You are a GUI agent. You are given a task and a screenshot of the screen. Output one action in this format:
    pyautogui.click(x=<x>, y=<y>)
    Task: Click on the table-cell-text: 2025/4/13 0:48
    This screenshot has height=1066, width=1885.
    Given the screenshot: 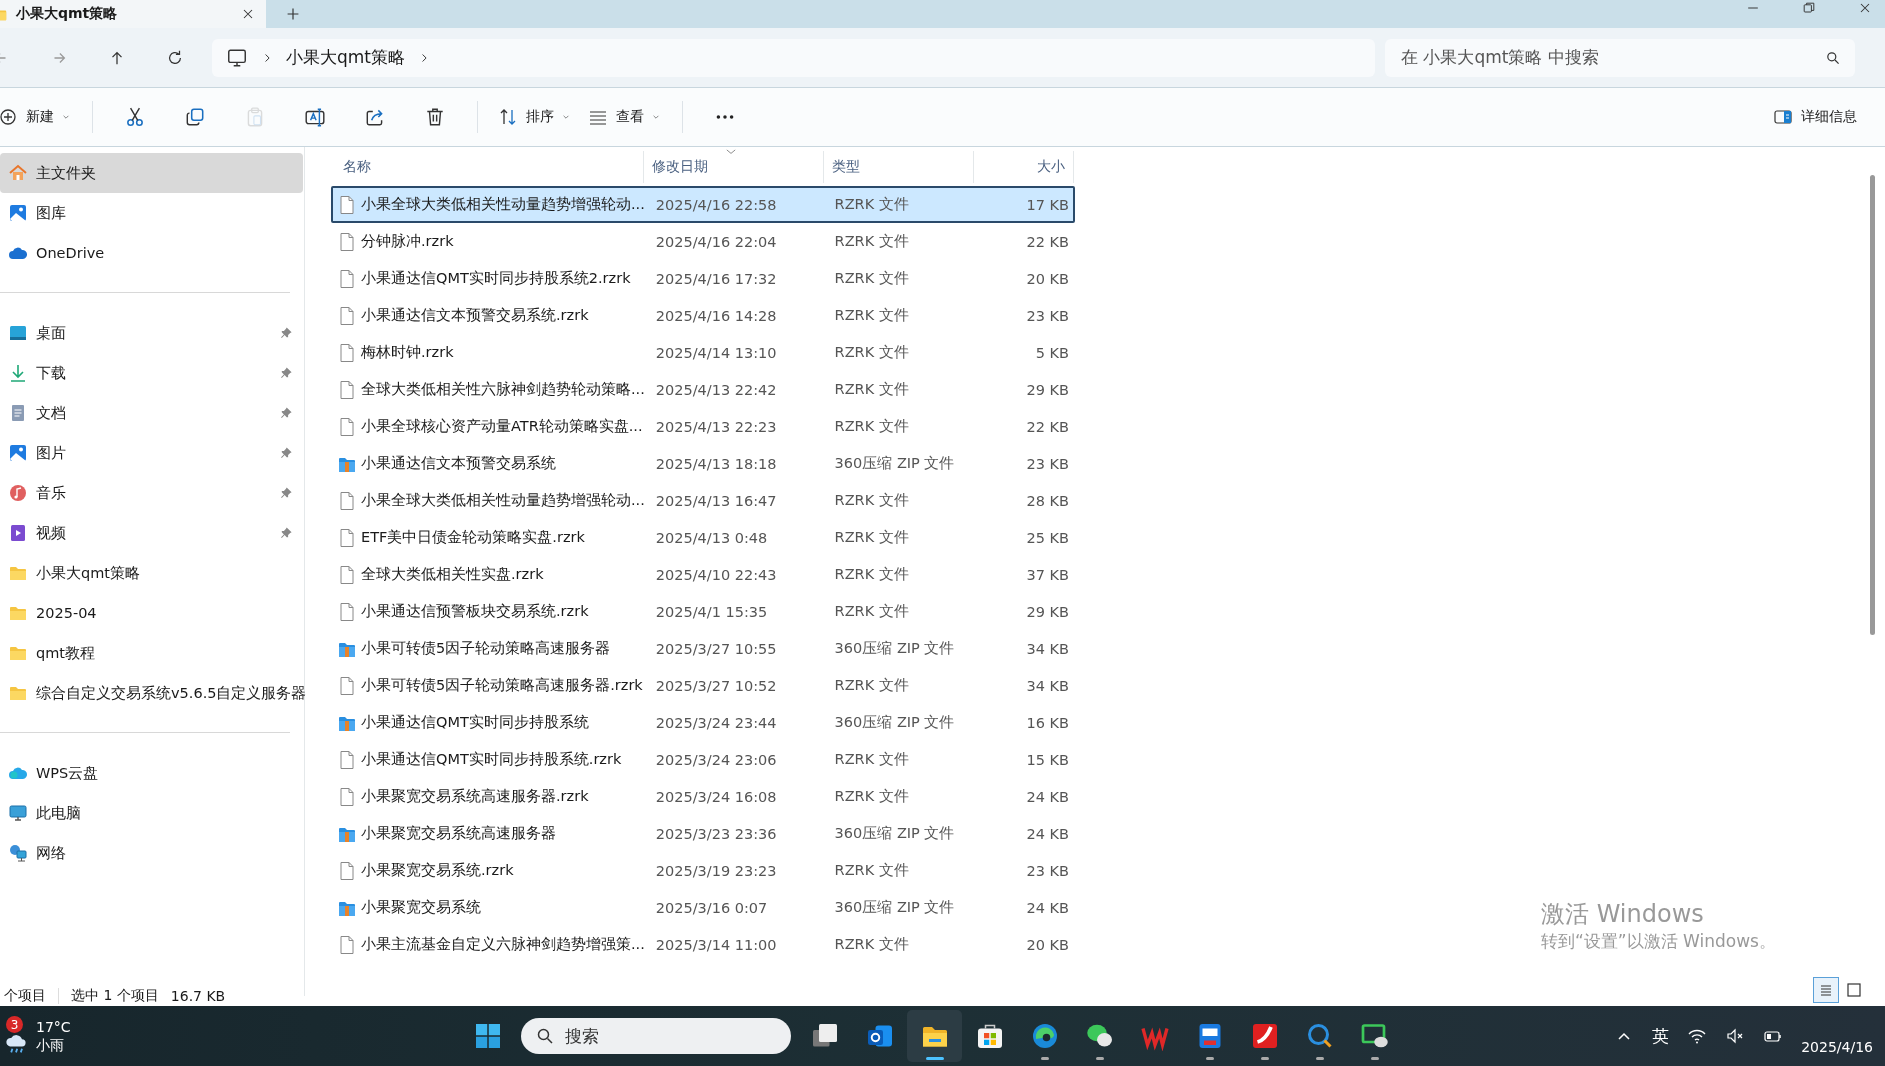 What is the action you would take?
    pyautogui.click(x=711, y=537)
    